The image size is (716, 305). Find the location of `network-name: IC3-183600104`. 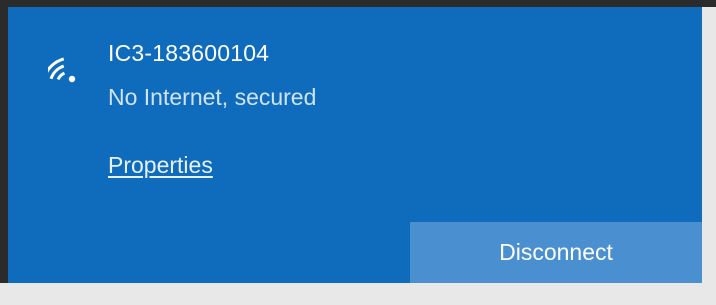

network-name: IC3-183600104 is located at coordinates (189, 53).